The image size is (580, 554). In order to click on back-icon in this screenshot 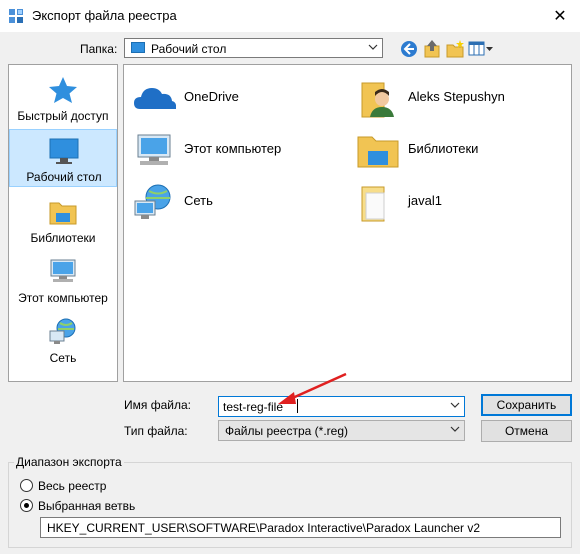, I will do `click(409, 49)`.